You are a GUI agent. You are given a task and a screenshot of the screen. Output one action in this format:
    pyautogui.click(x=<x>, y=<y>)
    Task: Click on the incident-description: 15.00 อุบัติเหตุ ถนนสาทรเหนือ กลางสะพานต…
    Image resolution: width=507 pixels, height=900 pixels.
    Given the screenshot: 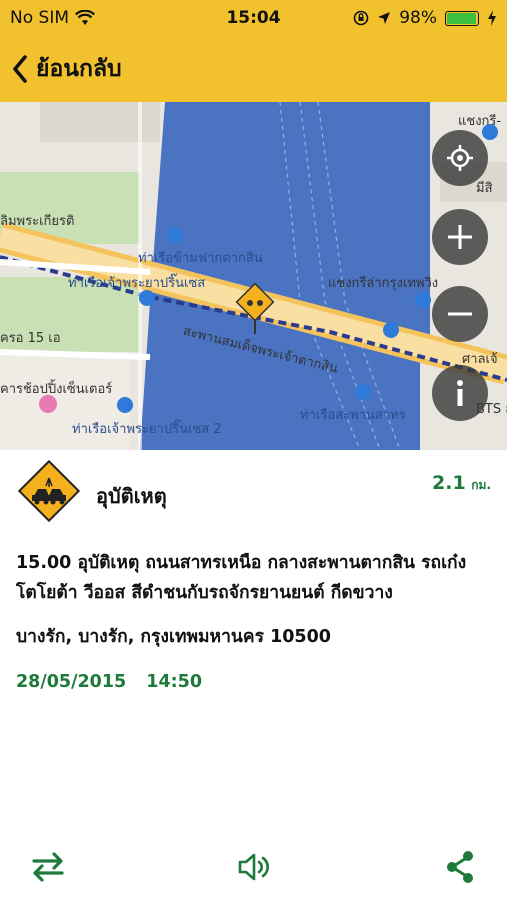 What is the action you would take?
    pyautogui.click(x=241, y=578)
    